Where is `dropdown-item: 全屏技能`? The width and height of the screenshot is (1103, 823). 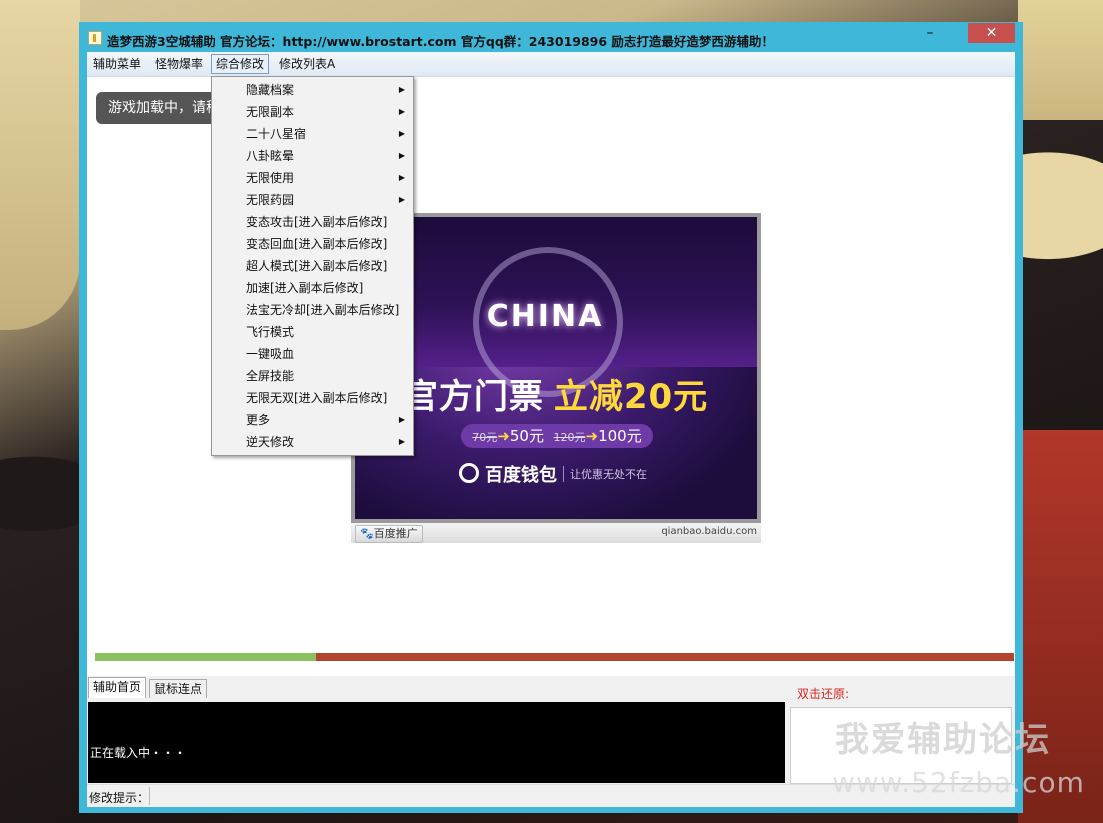 dropdown-item: 全屏技能 is located at coordinates (312, 376).